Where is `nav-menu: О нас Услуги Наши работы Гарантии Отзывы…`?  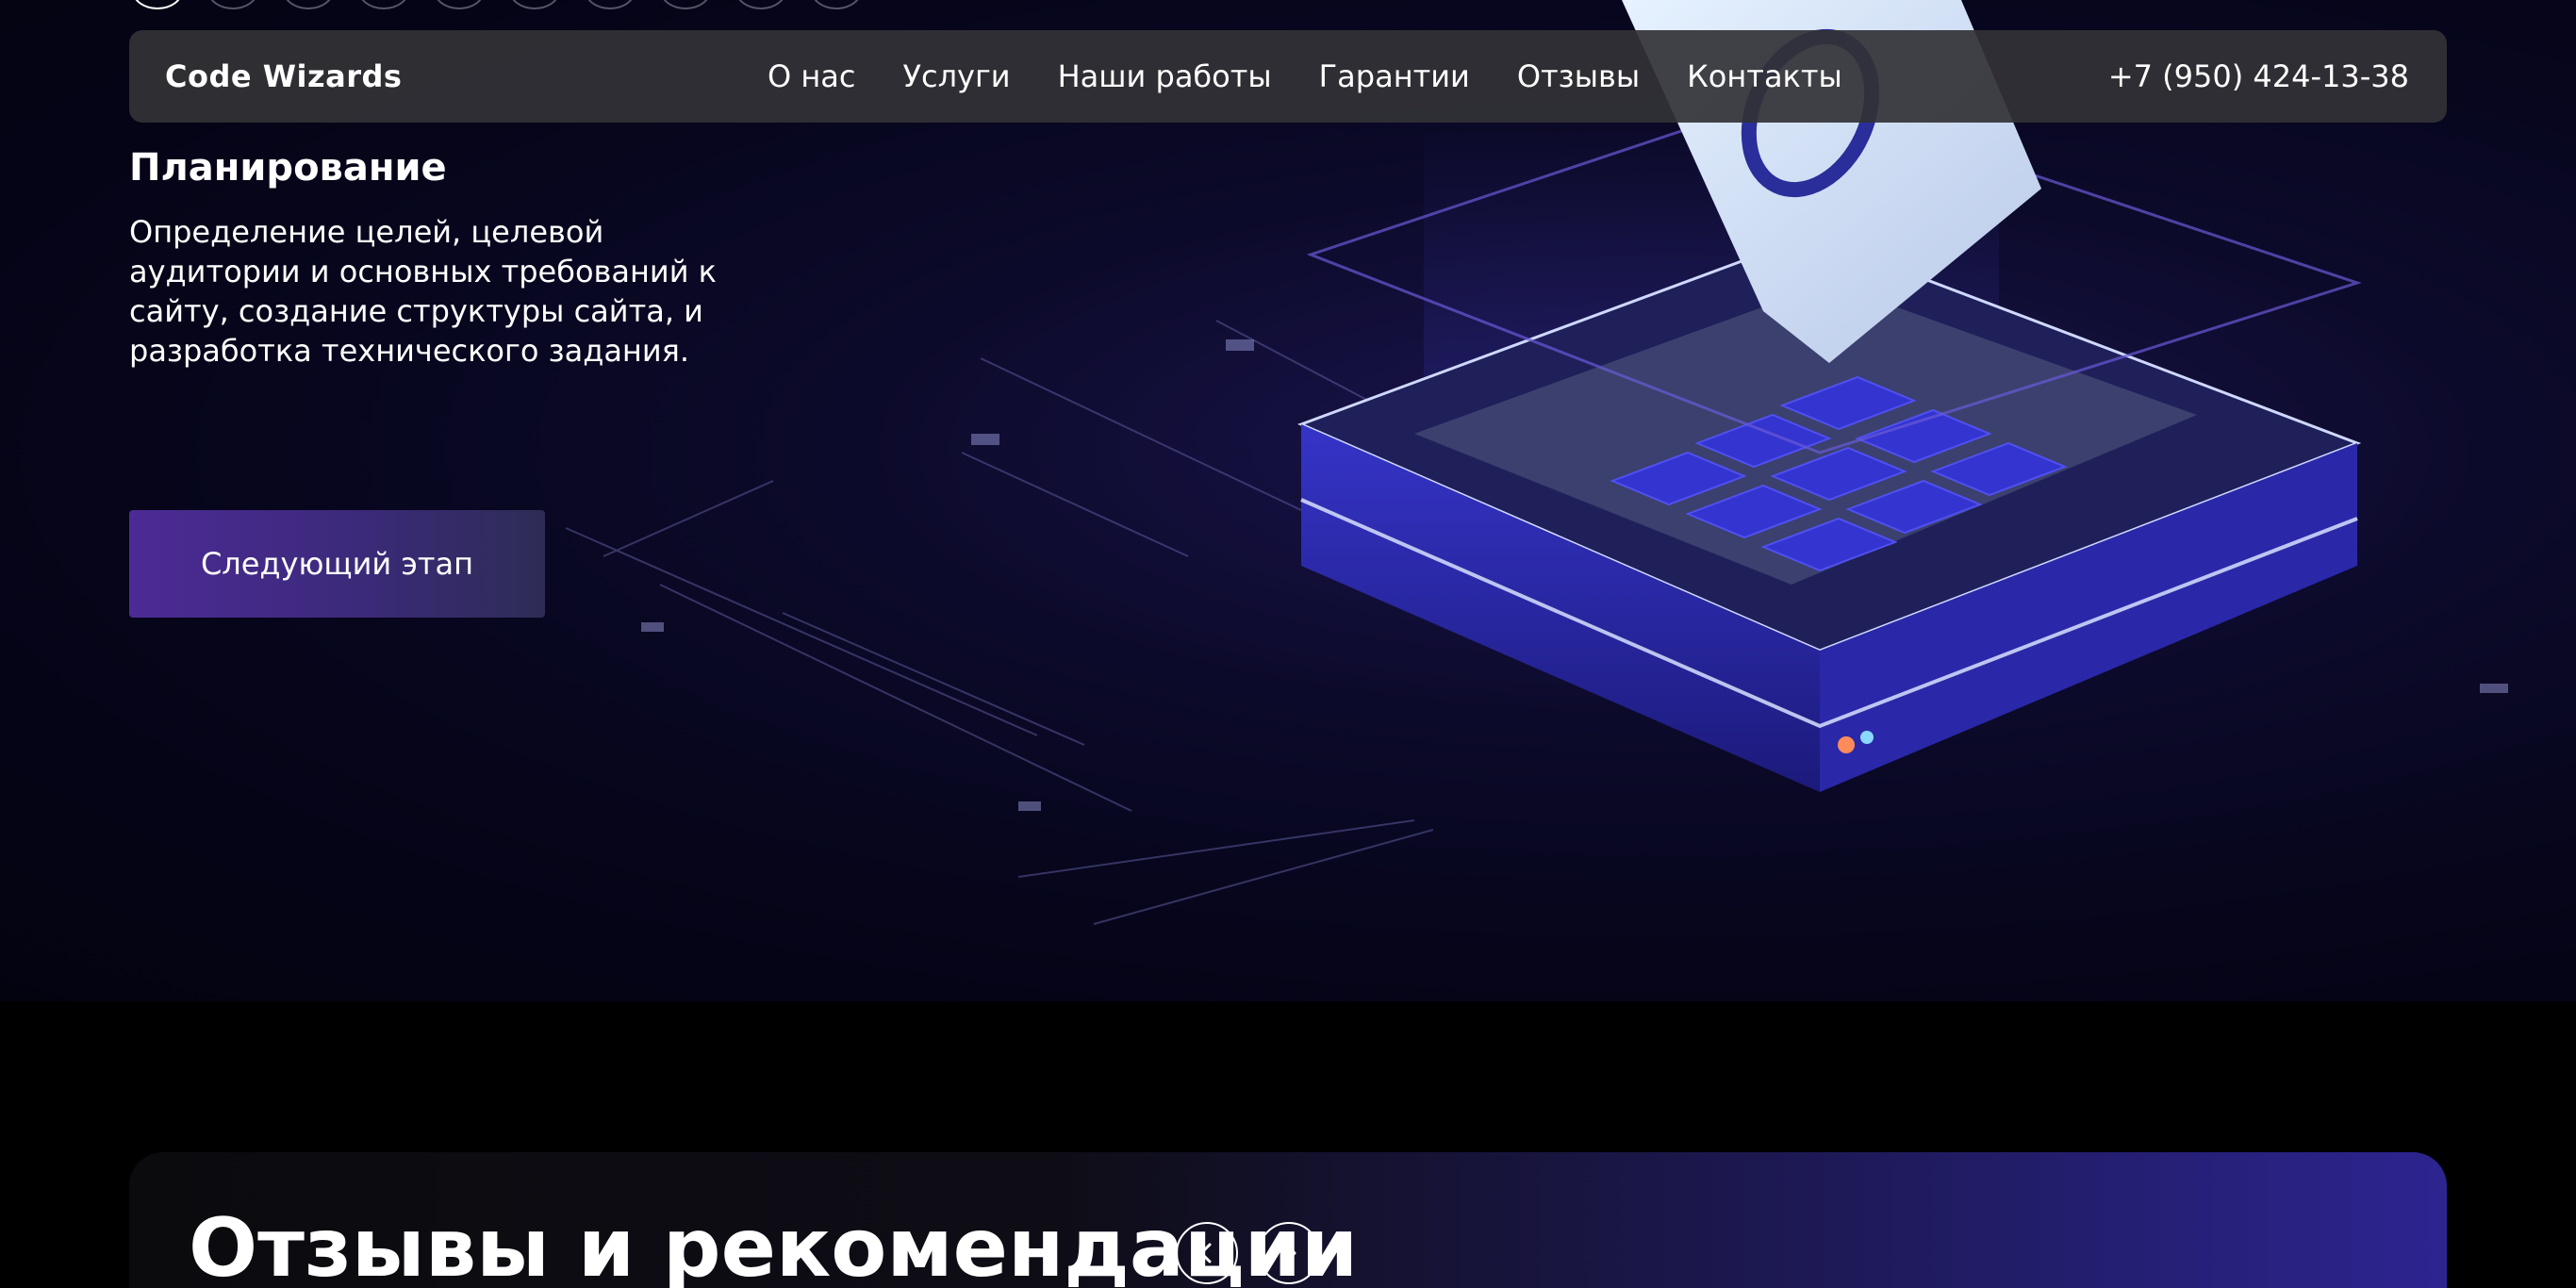
nav-menu: О нас Услуги Наши работы Гарантии Отзывы… is located at coordinates (1305, 76).